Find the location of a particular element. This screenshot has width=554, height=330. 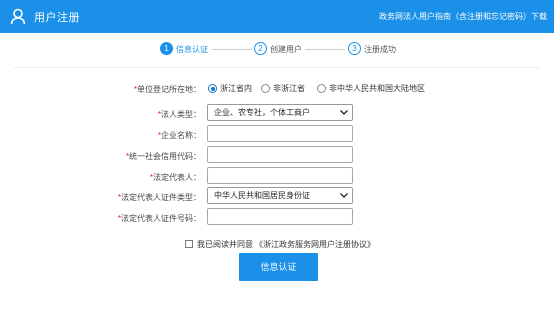

registration-steps: 1 信息认证 2 创建用户 3 注册成功 is located at coordinates (277, 49).